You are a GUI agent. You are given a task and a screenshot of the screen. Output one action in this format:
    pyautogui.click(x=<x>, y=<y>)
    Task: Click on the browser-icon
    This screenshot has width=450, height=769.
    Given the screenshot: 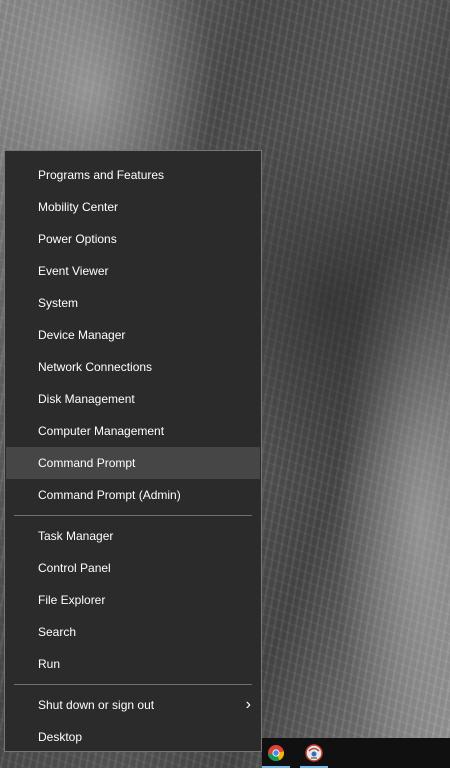 What is the action you would take?
    pyautogui.click(x=314, y=753)
    